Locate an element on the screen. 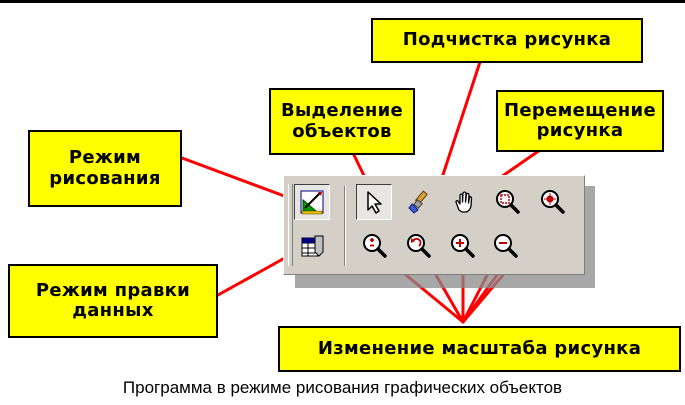  data-edit-icon is located at coordinates (312, 246).